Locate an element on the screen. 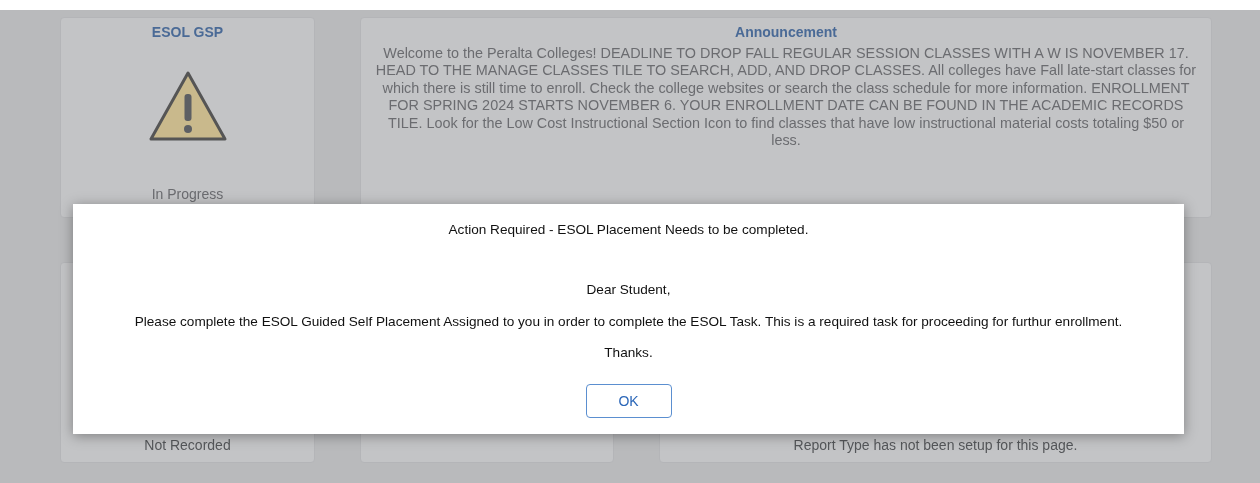 Image resolution: width=1260 pixels, height=483 pixels. greeting-text: Dear Student, is located at coordinates (628, 289).